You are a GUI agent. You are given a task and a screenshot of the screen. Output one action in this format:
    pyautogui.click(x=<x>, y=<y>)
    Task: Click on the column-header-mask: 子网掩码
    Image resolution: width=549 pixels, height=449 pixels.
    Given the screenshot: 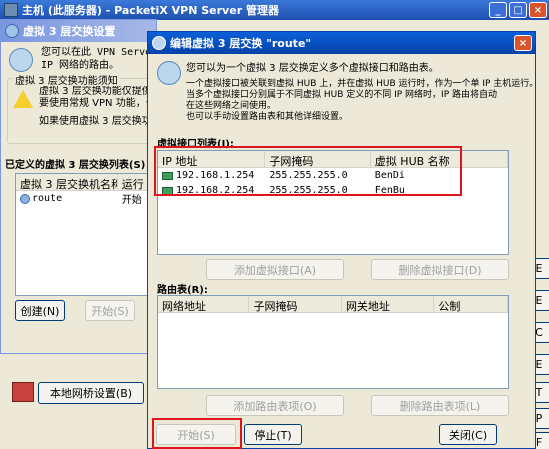 What is the action you would take?
    pyautogui.click(x=295, y=304)
    